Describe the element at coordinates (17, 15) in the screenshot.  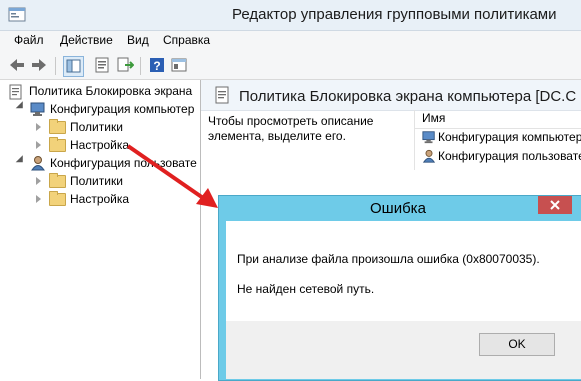
I see `app-icon` at that location.